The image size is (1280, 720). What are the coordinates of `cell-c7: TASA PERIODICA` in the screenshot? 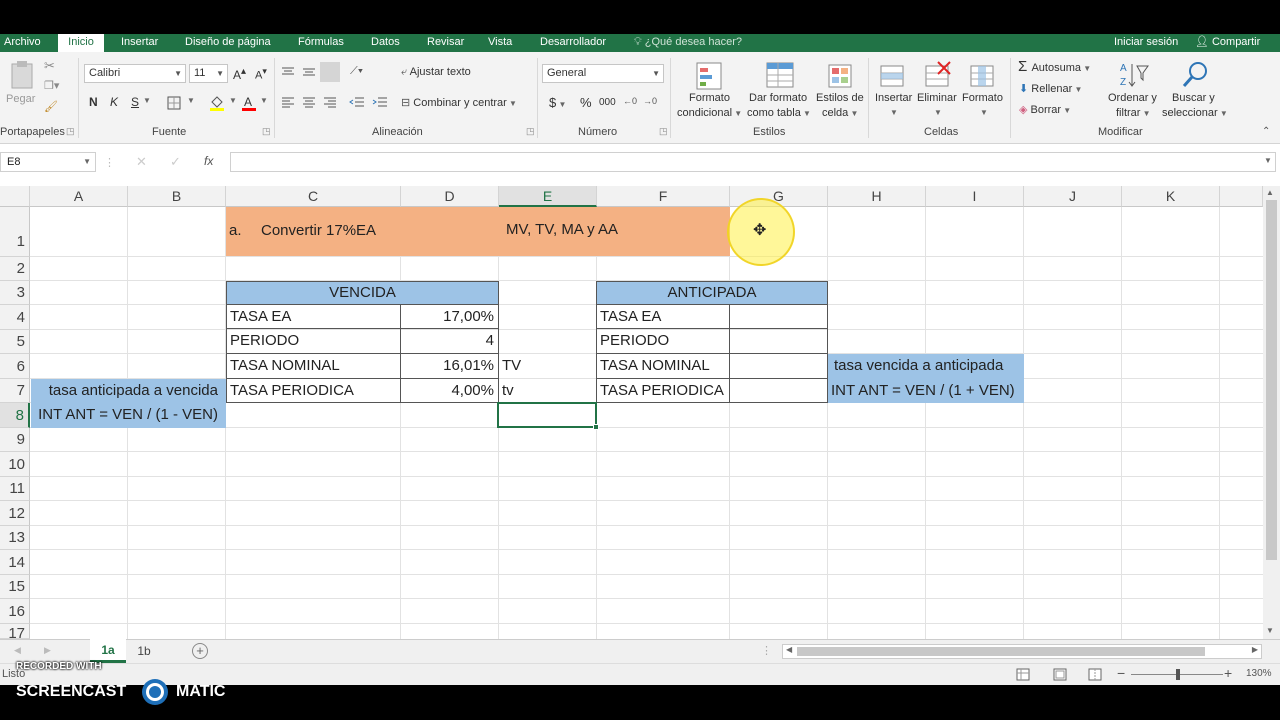 It's located at (313, 390).